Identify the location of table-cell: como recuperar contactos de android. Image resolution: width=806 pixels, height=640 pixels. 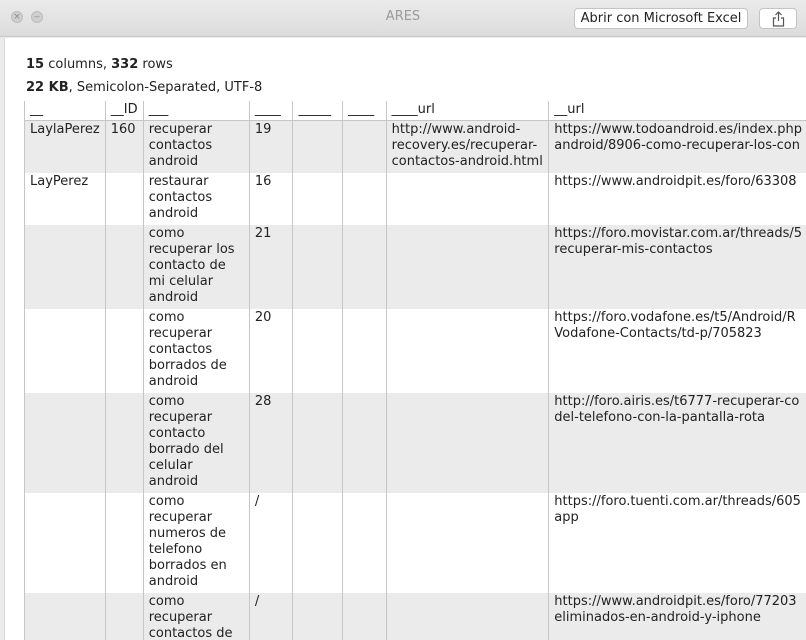
(196, 616).